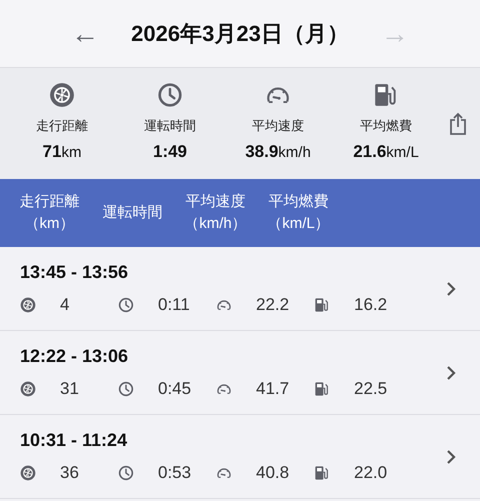  What do you see at coordinates (75, 356) in the screenshot?
I see `trip-time-range: 12:22 - 13:06` at bounding box center [75, 356].